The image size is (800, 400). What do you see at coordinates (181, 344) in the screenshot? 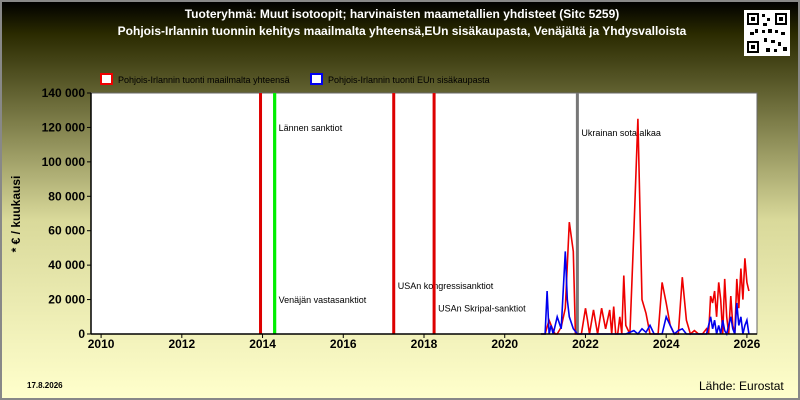
I see `x-tick-label: 2012` at bounding box center [181, 344].